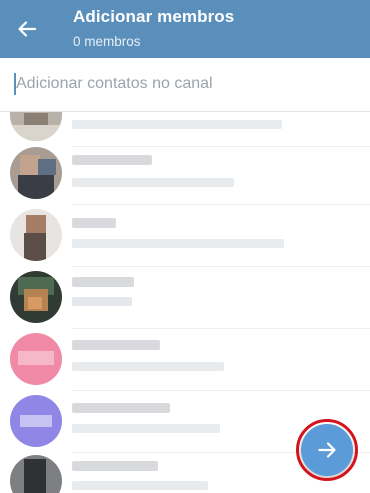 The height and width of the screenshot is (493, 370). I want to click on next-button, so click(327, 450).